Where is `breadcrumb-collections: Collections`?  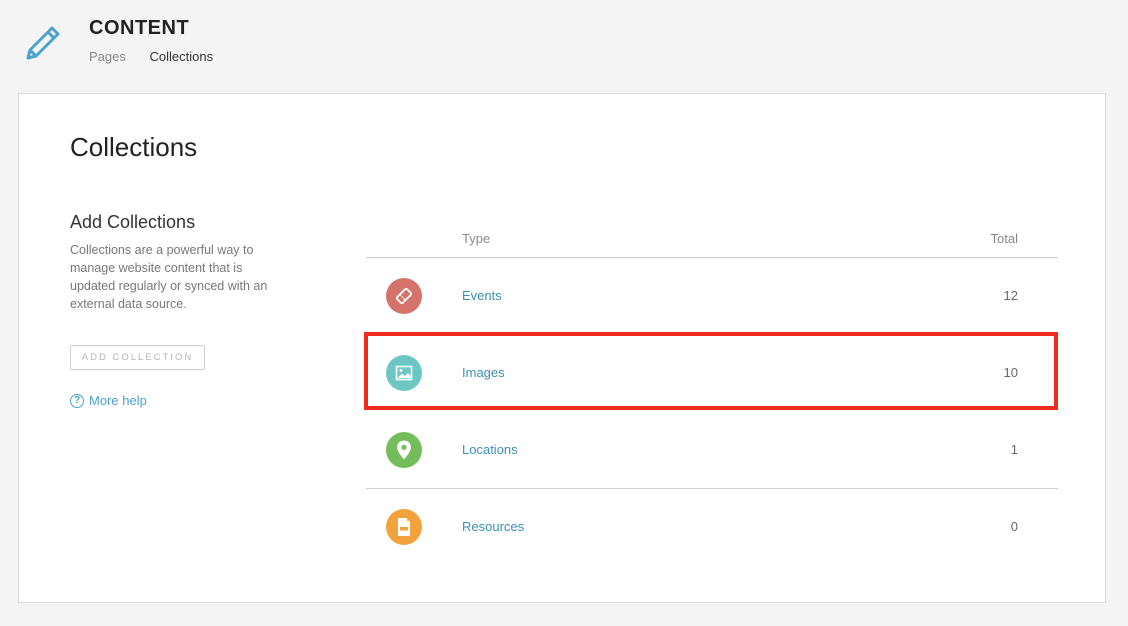 breadcrumb-collections: Collections is located at coordinates (182, 56).